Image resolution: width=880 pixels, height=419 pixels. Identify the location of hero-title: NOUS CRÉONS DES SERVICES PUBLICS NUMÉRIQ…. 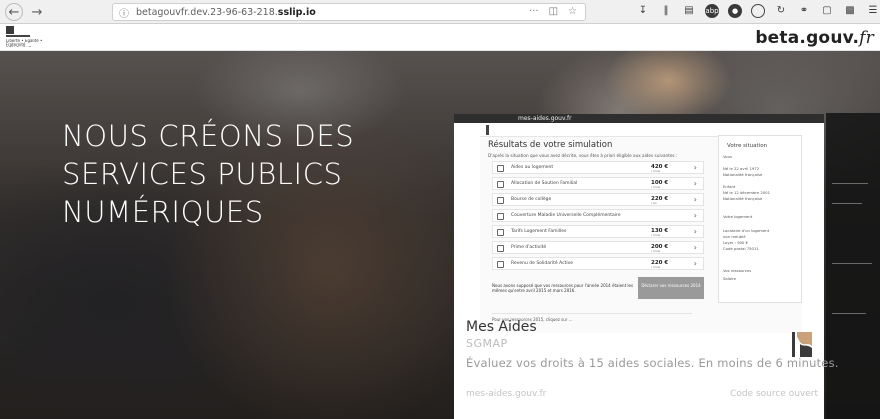
(252, 174).